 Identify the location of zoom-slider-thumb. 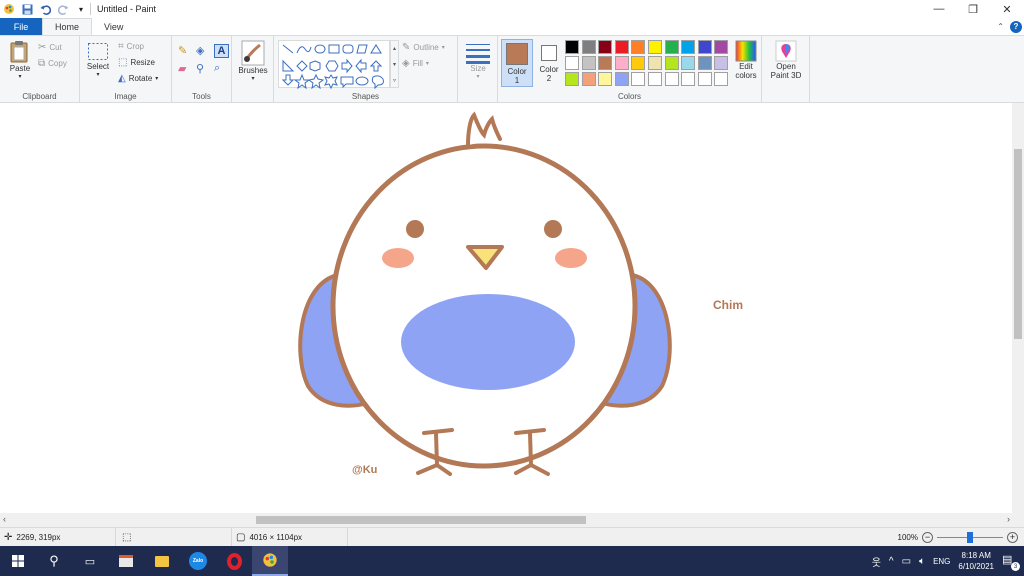
(970, 537).